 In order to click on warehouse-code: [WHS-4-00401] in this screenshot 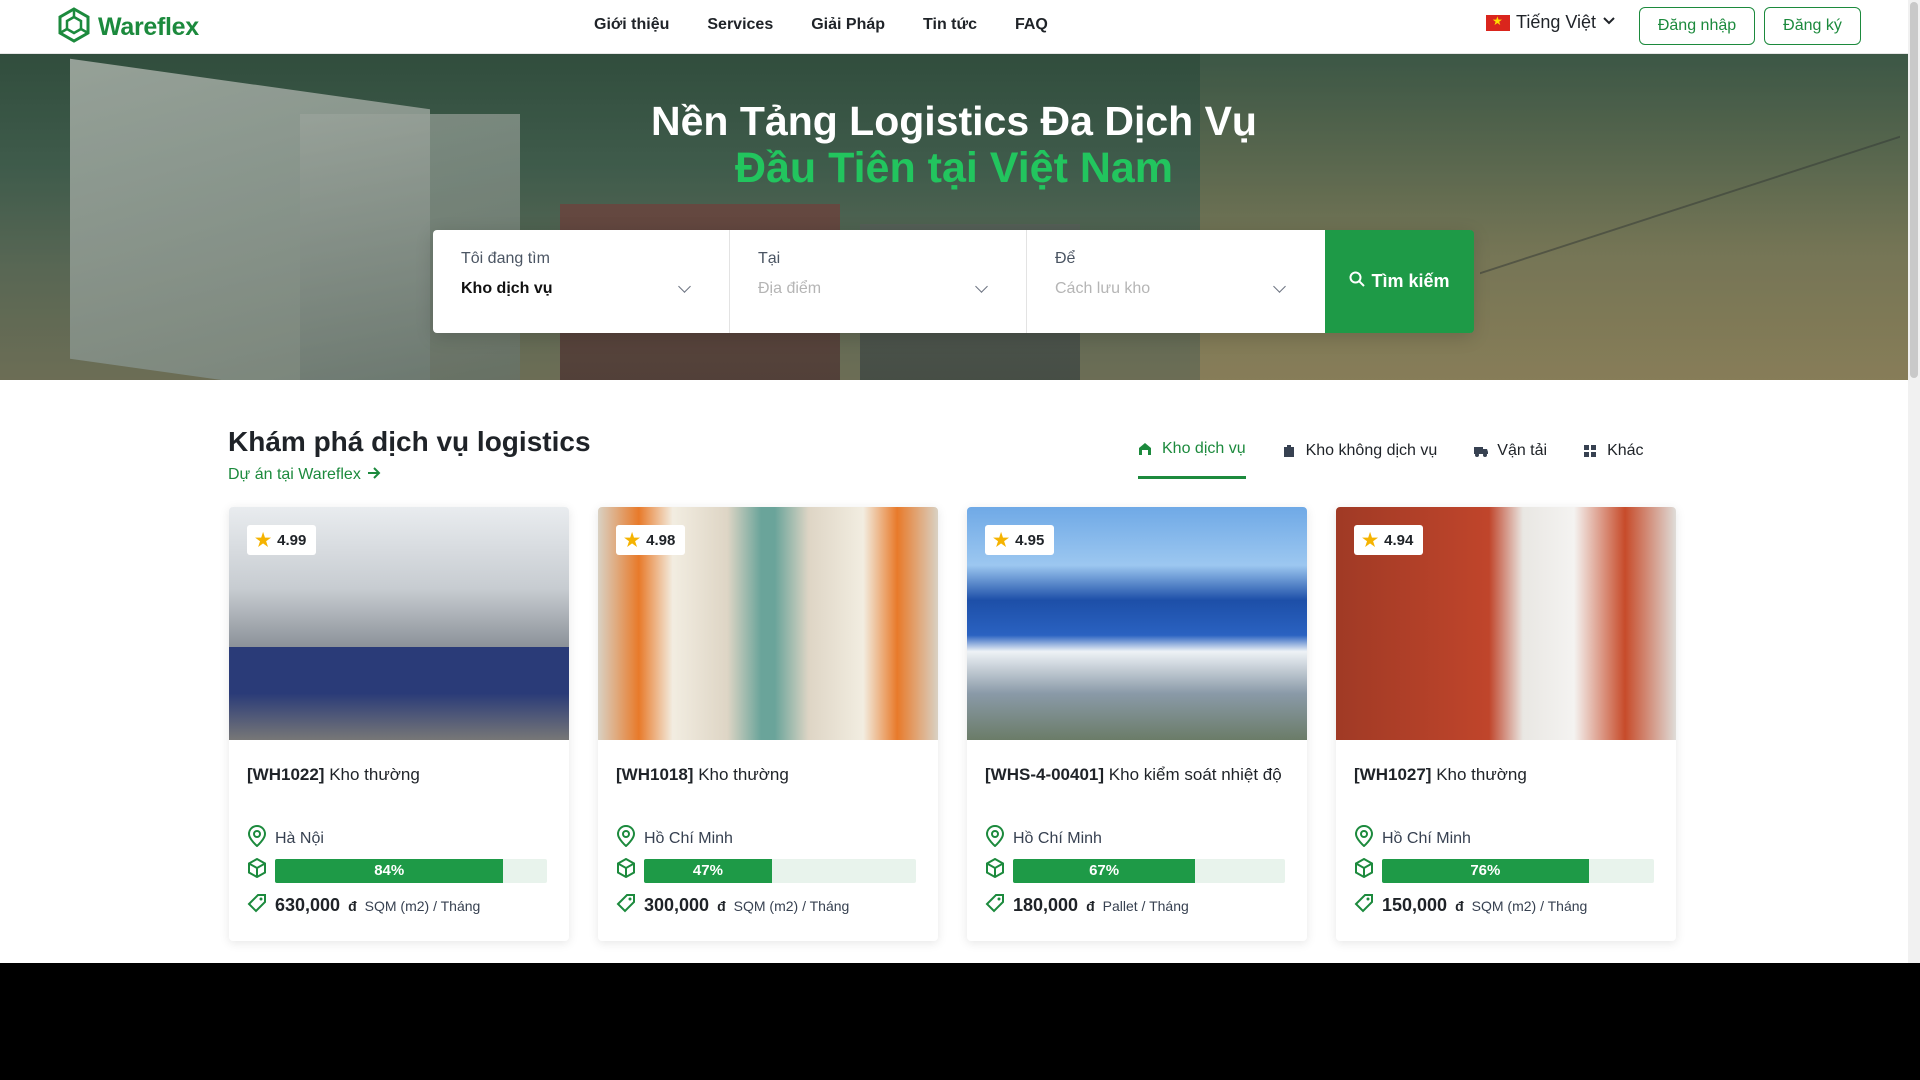, I will do `click(1045, 774)`.